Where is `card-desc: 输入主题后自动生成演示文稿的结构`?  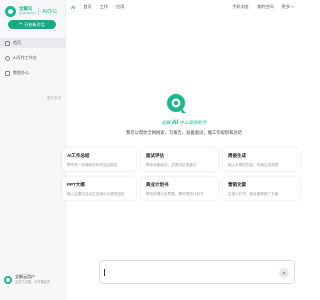 card-desc: 输入主题后自动生成演示文稿的结构 is located at coordinates (96, 193).